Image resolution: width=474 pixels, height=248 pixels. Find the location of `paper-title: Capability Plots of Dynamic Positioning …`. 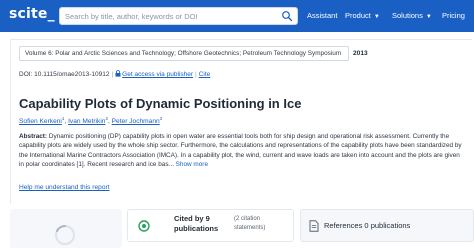

paper-title: Capability Plots of Dynamic Positioning … is located at coordinates (160, 103).